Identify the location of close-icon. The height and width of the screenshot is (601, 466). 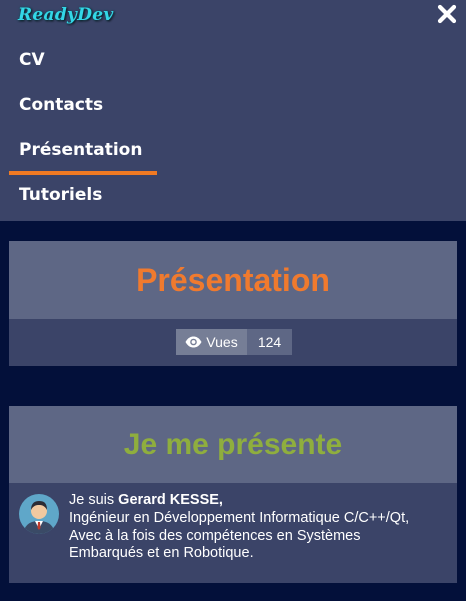
(447, 14).